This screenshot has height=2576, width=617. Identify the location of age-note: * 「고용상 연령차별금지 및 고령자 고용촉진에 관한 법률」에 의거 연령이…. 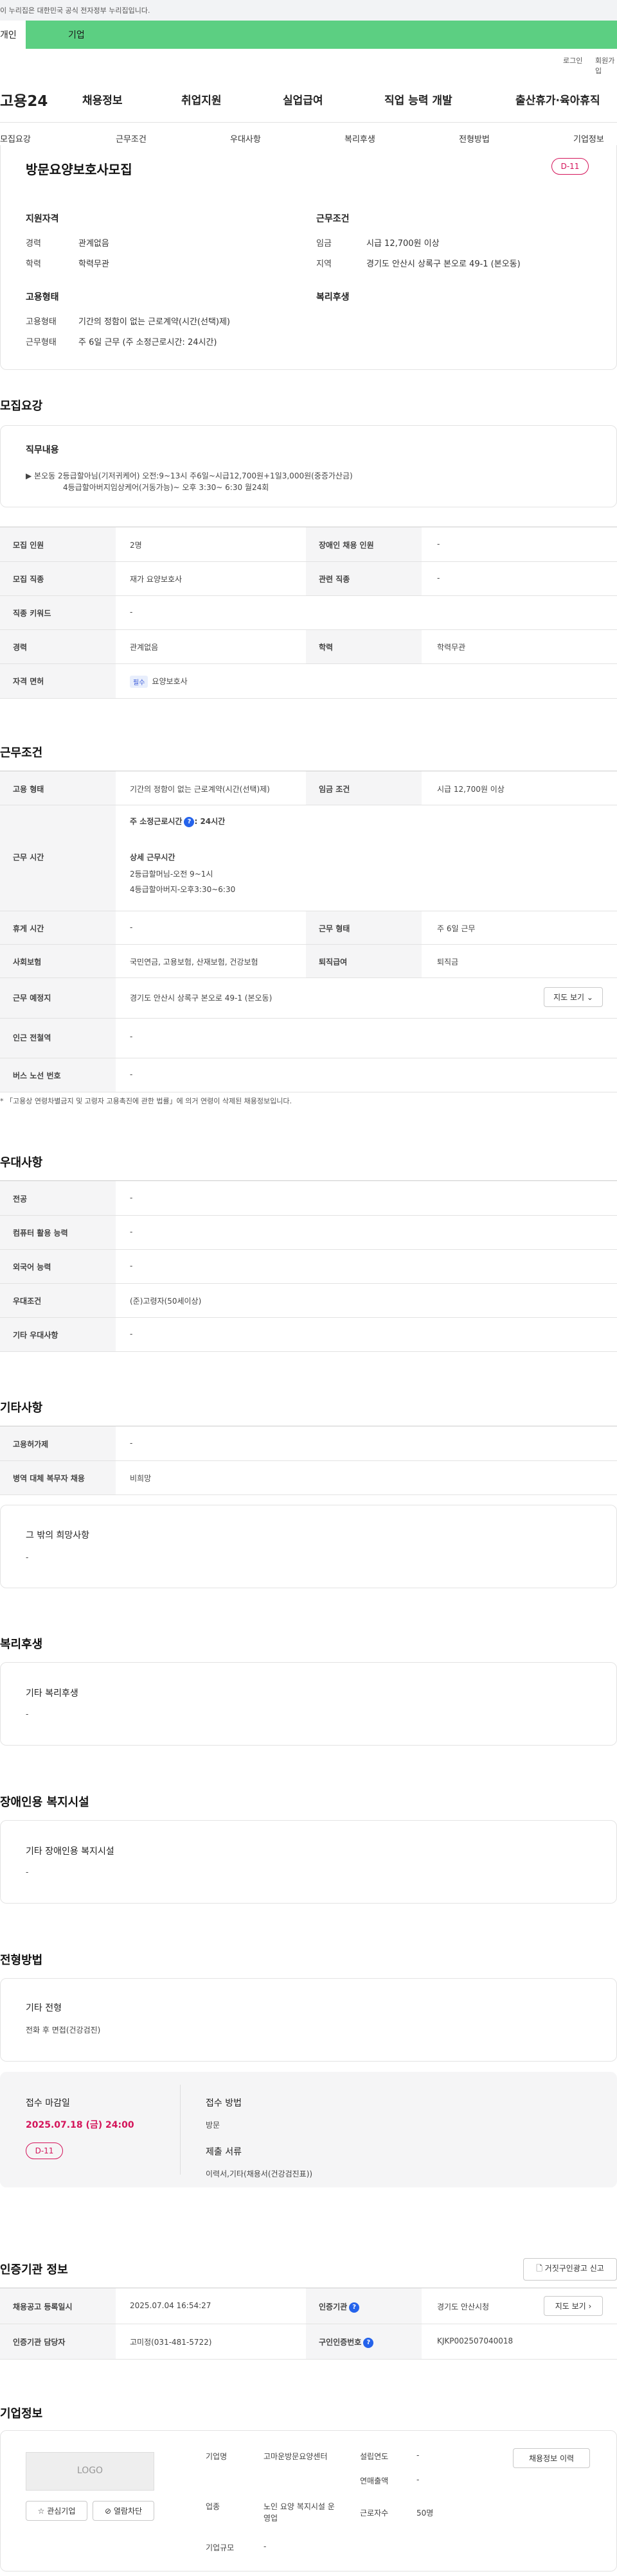
(146, 1101).